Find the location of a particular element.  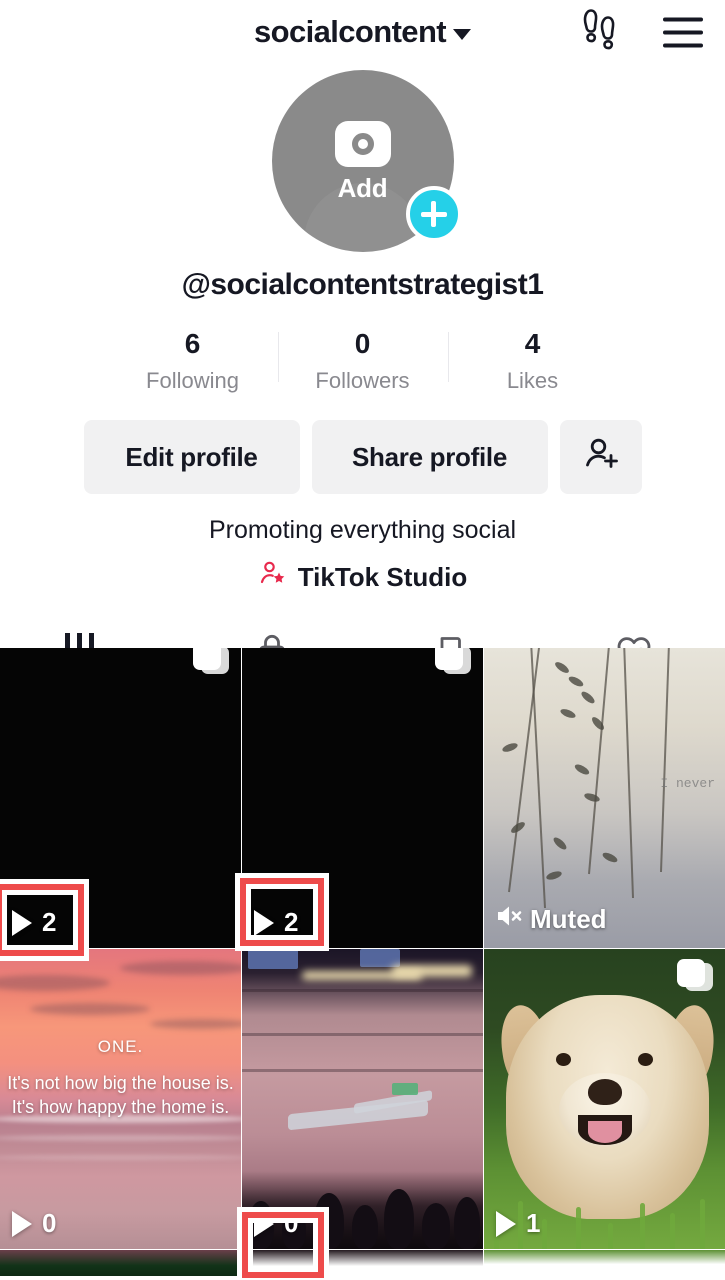

caption-title: ONE. is located at coordinates (120, 1046).